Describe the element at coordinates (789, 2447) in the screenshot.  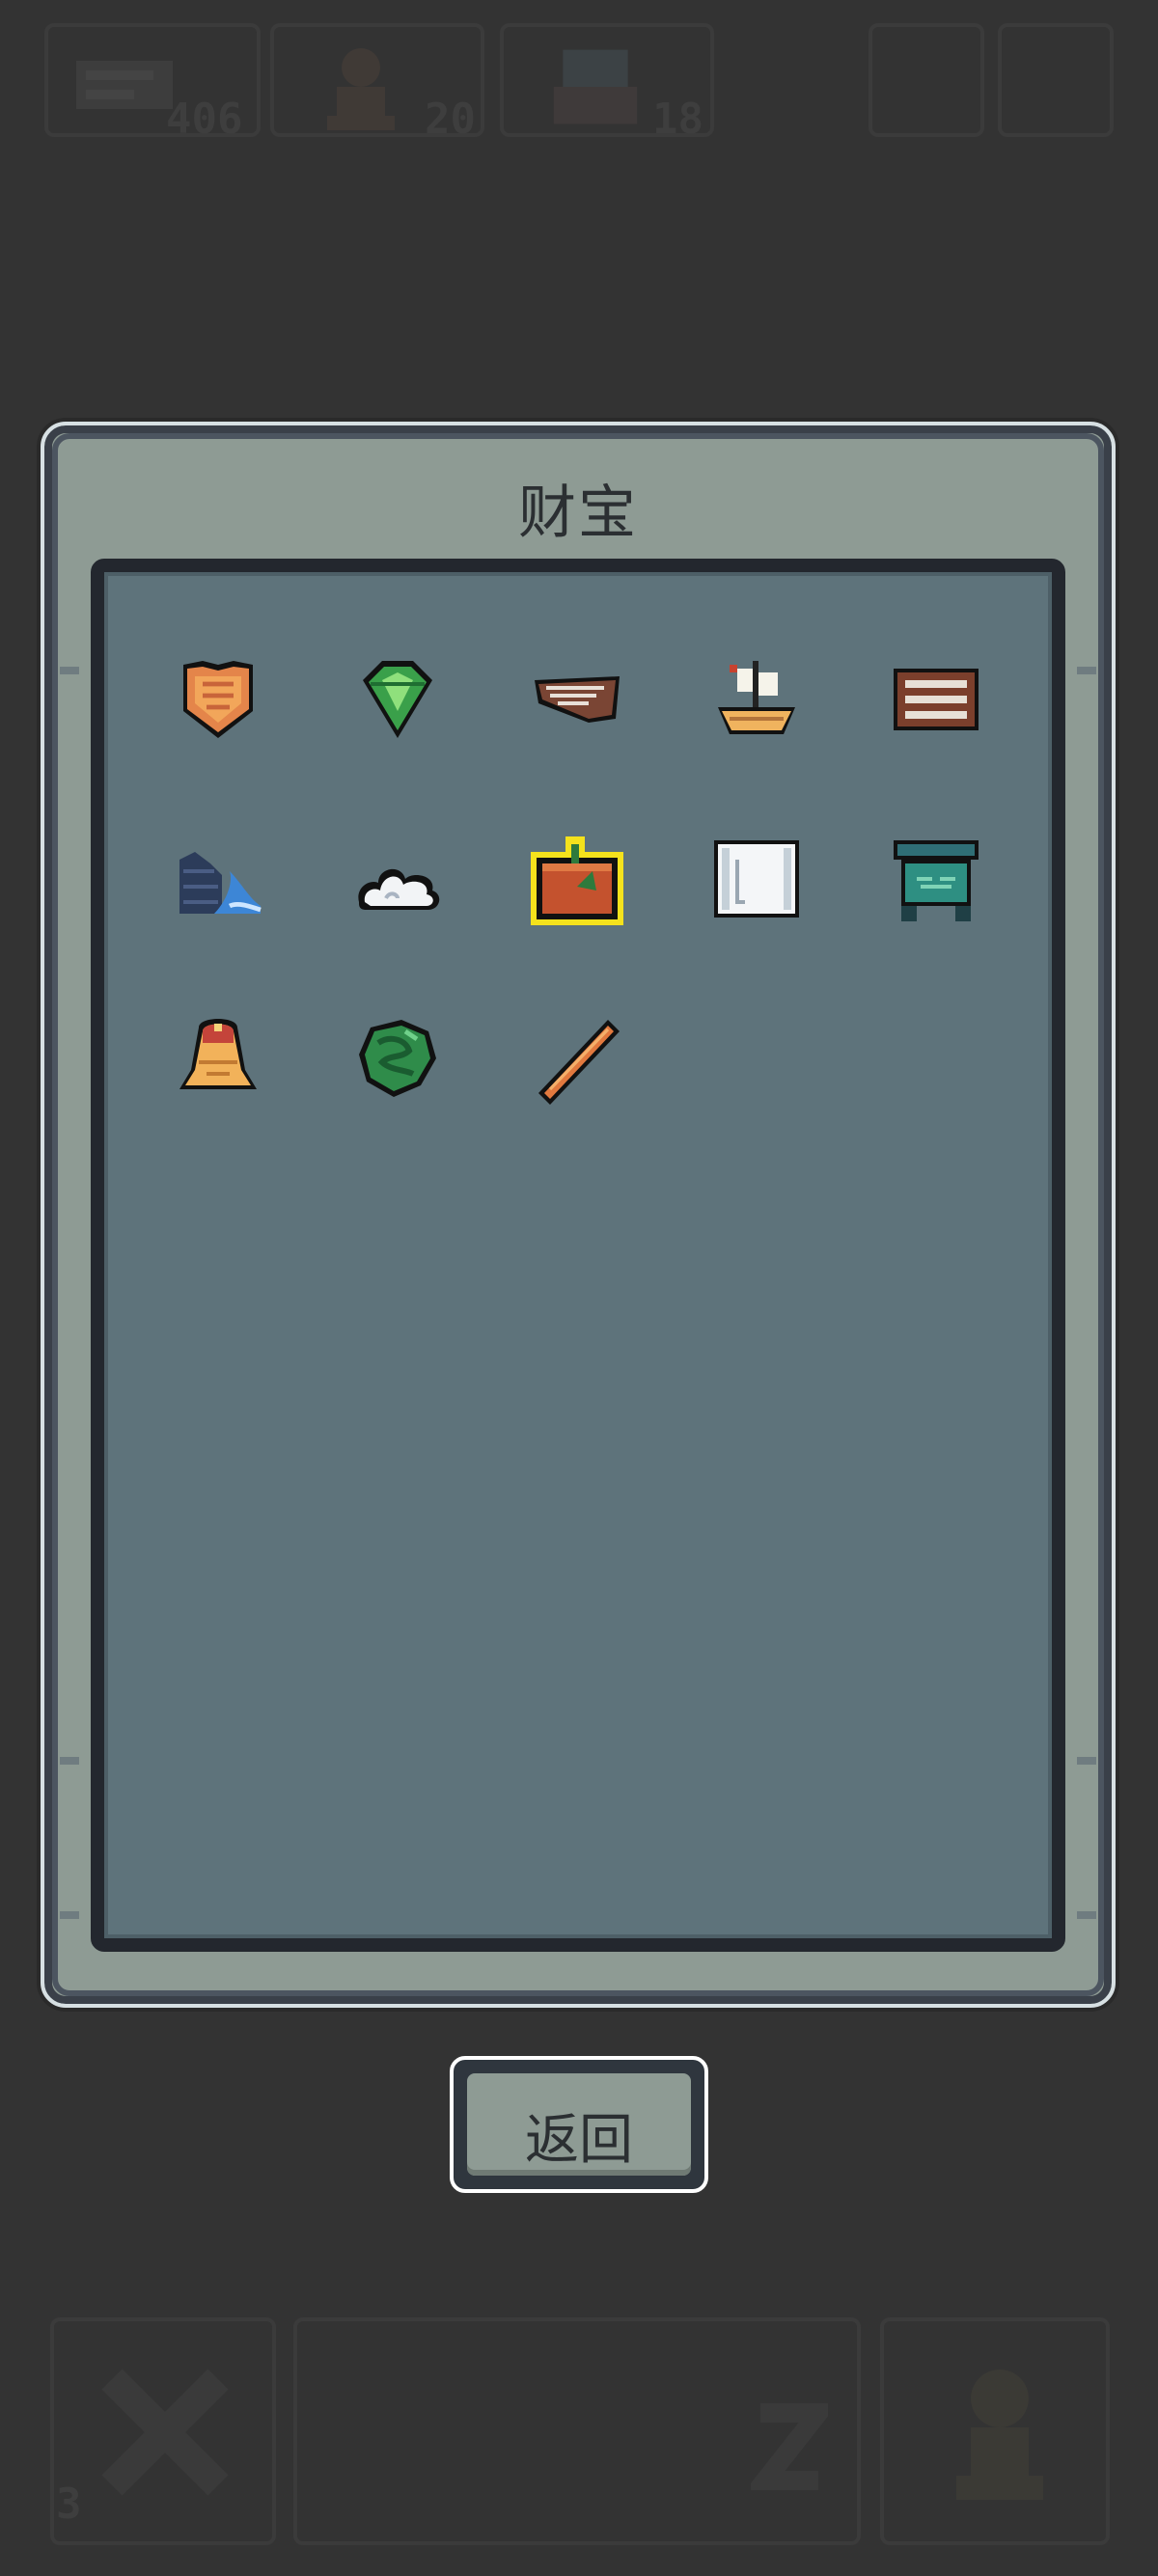
I see `sleep-icon` at that location.